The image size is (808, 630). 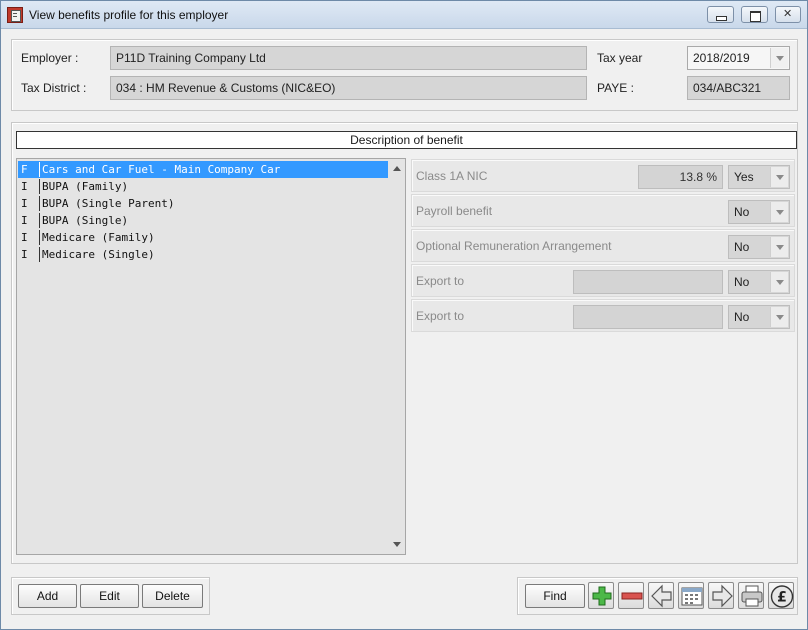 I want to click on export-to-label-1: Export to, so click(x=440, y=281).